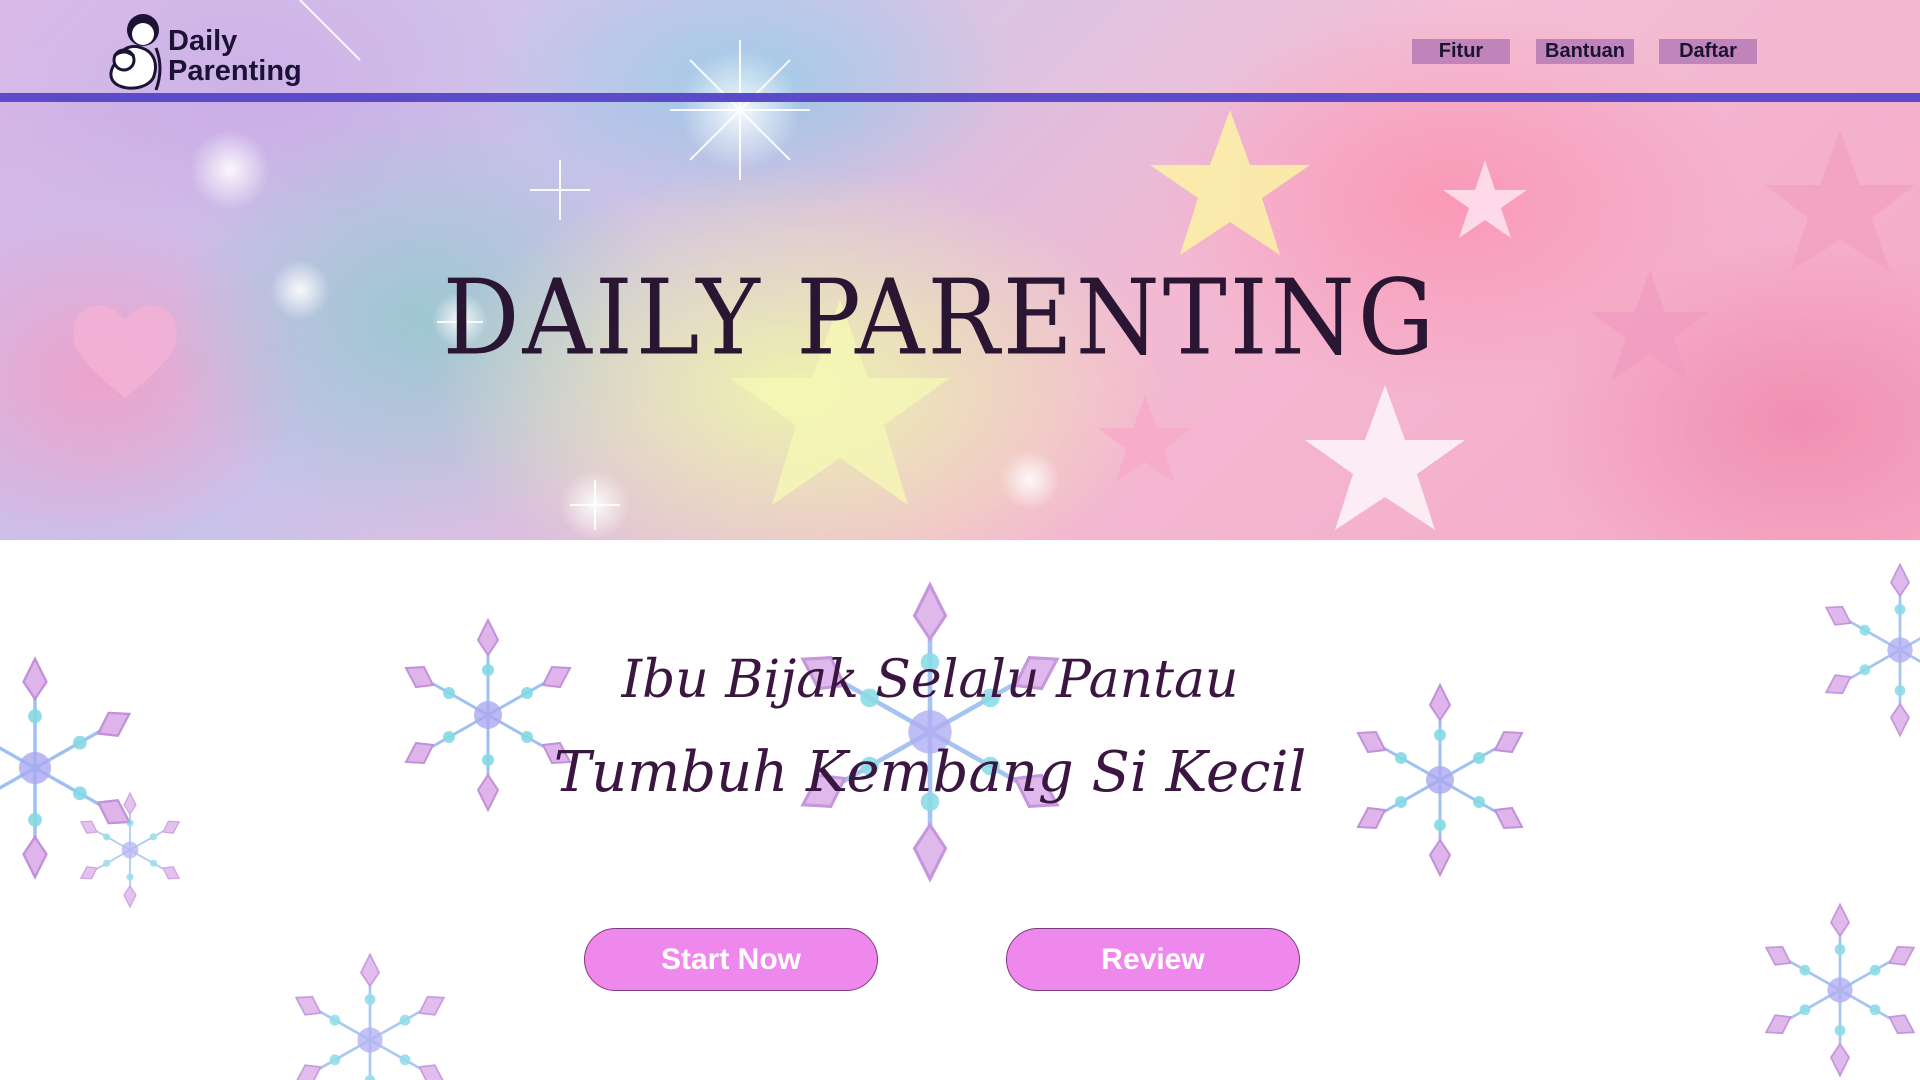  Describe the element at coordinates (731, 959) in the screenshot. I see `start-now-button: Start Now` at that location.